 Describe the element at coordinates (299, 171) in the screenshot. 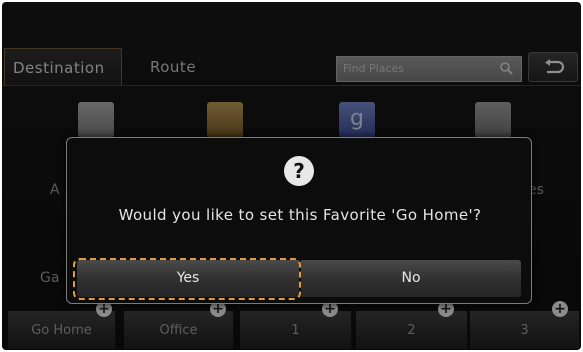

I see `question-icon: ?` at that location.